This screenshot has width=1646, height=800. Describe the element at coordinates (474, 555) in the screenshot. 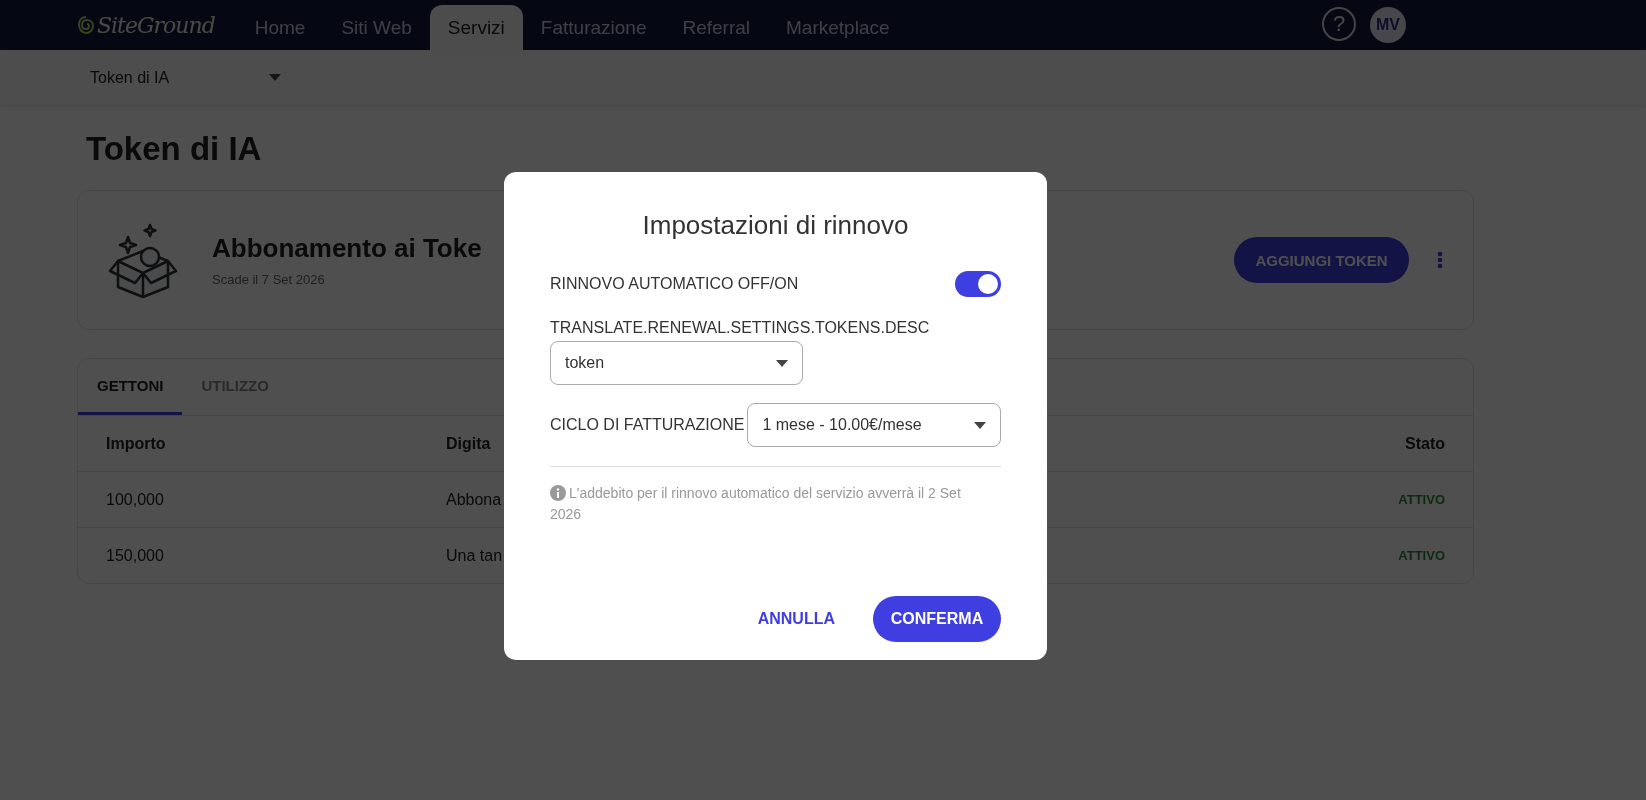

I see `table-cell: Una tan` at that location.